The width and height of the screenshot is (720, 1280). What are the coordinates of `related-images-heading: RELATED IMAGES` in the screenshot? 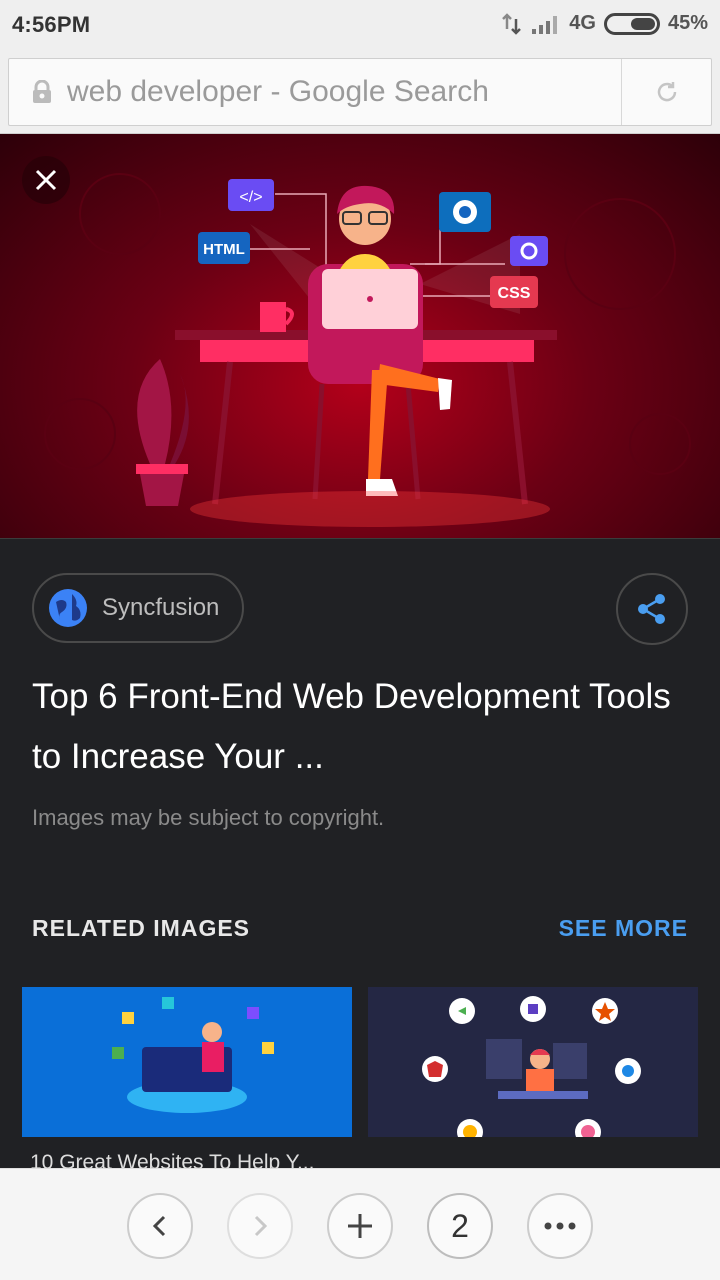 It's located at (141, 928).